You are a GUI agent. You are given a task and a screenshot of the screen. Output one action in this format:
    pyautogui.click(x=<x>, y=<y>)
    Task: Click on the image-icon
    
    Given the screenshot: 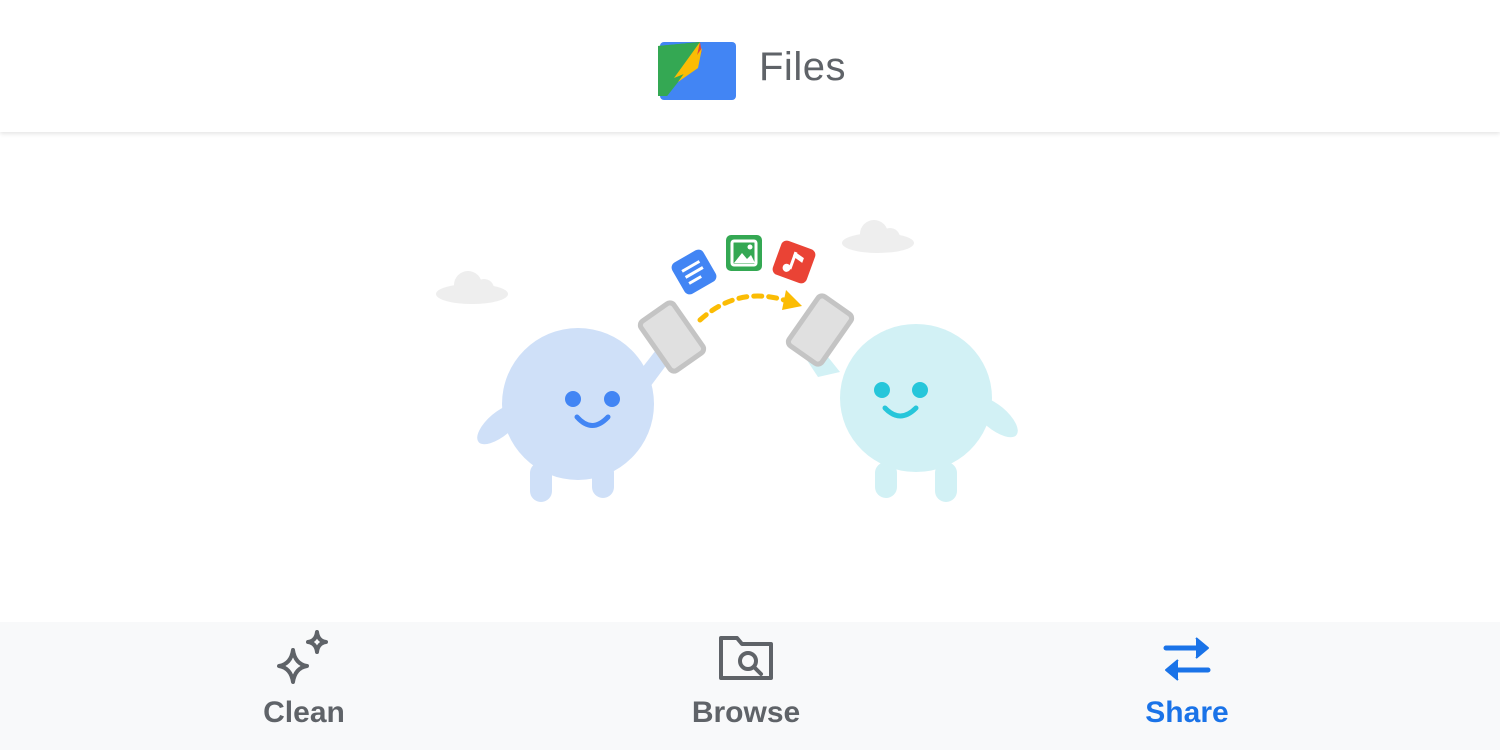 What is the action you would take?
    pyautogui.click(x=744, y=253)
    